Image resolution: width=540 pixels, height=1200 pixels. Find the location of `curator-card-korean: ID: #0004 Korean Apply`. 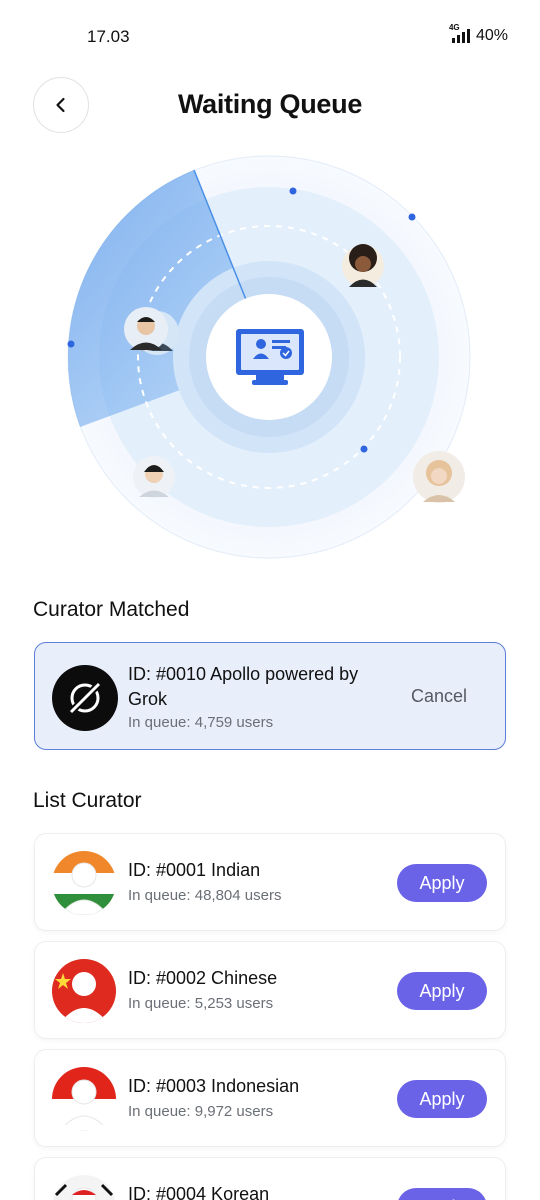

curator-card-korean: ID: #0004 Korean Apply is located at coordinates (270, 1178).